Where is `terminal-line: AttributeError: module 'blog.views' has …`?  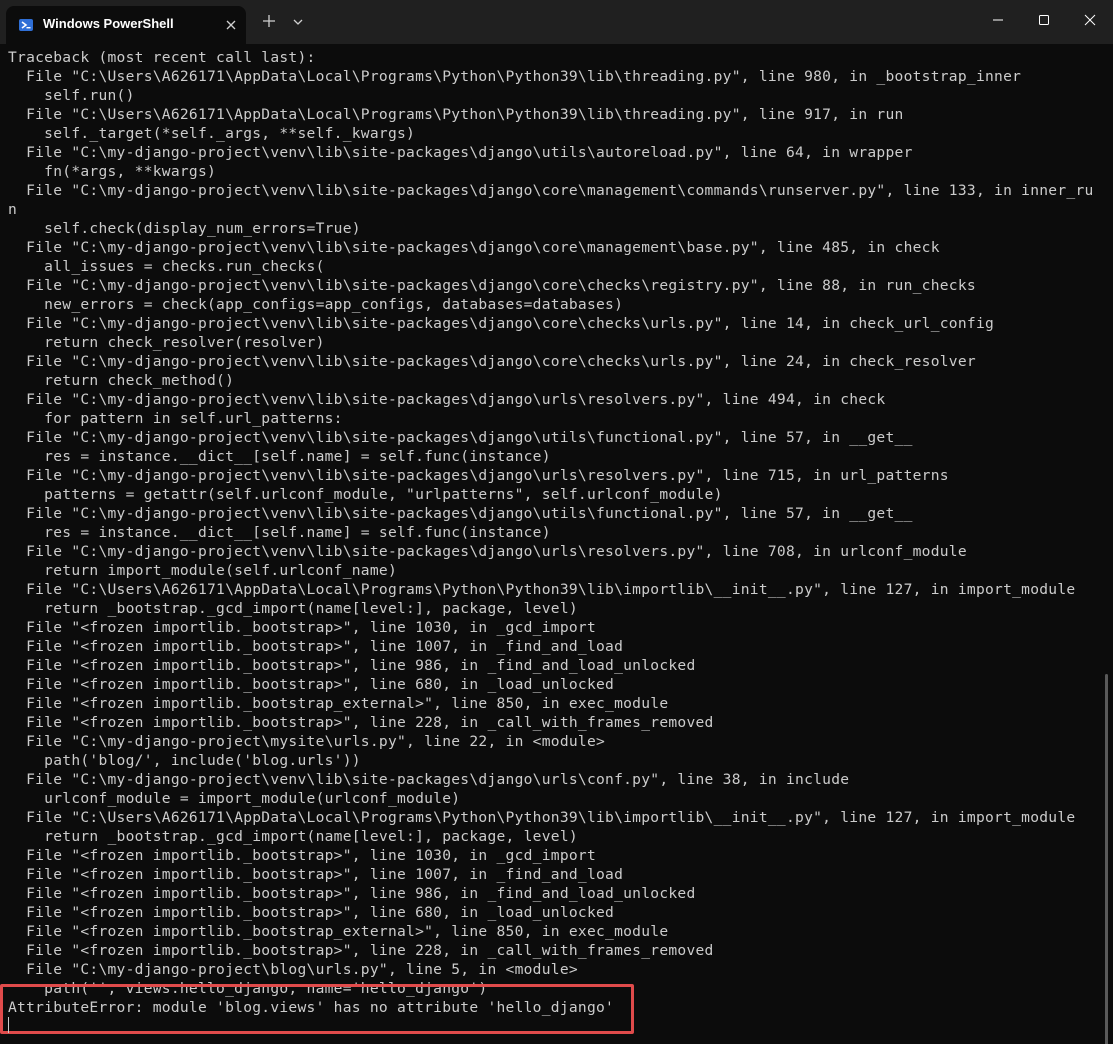 terminal-line: AttributeError: module 'blog.views' has … is located at coordinates (311, 1007).